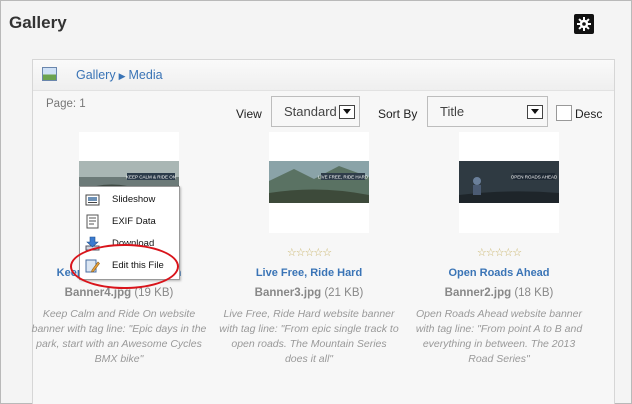 This screenshot has width=632, height=404. I want to click on page-title: Gallery, so click(38, 22).